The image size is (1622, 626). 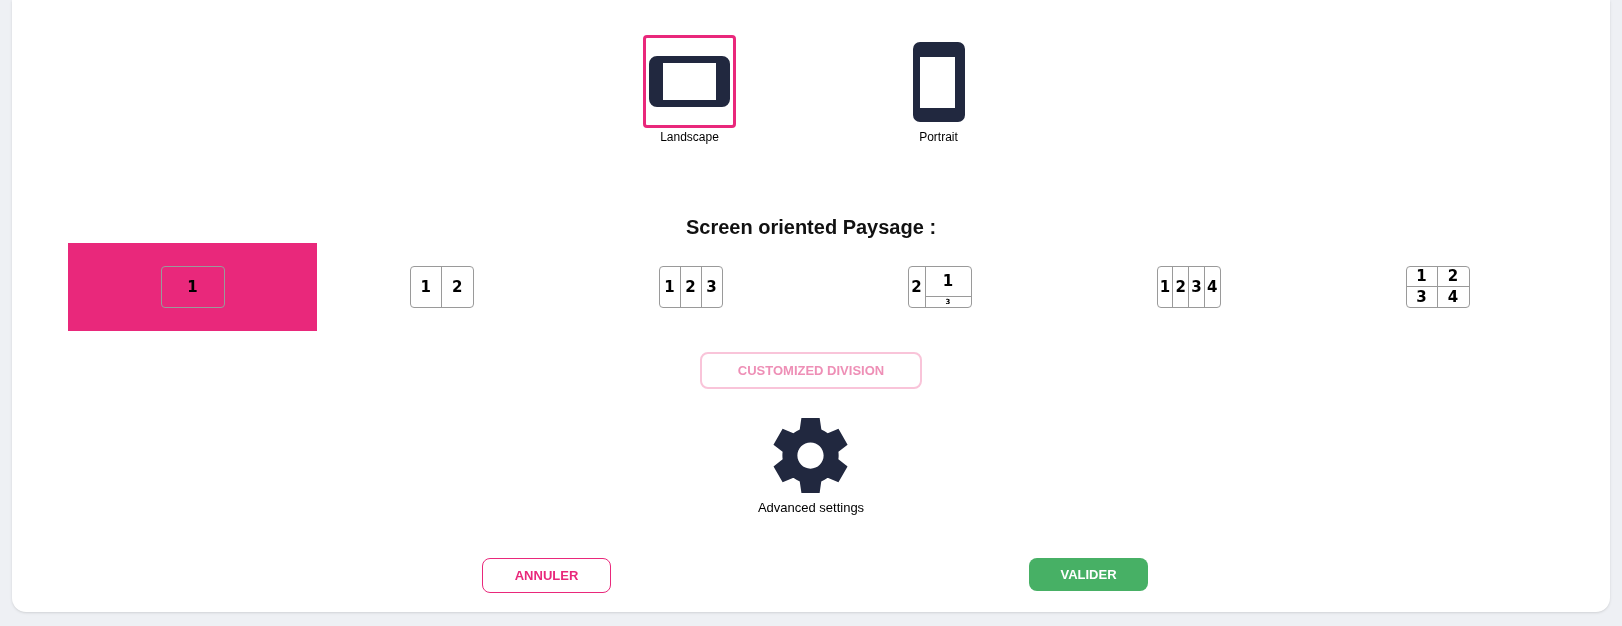 I want to click on advanced-settings-button: Advanced settings, so click(x=811, y=467).